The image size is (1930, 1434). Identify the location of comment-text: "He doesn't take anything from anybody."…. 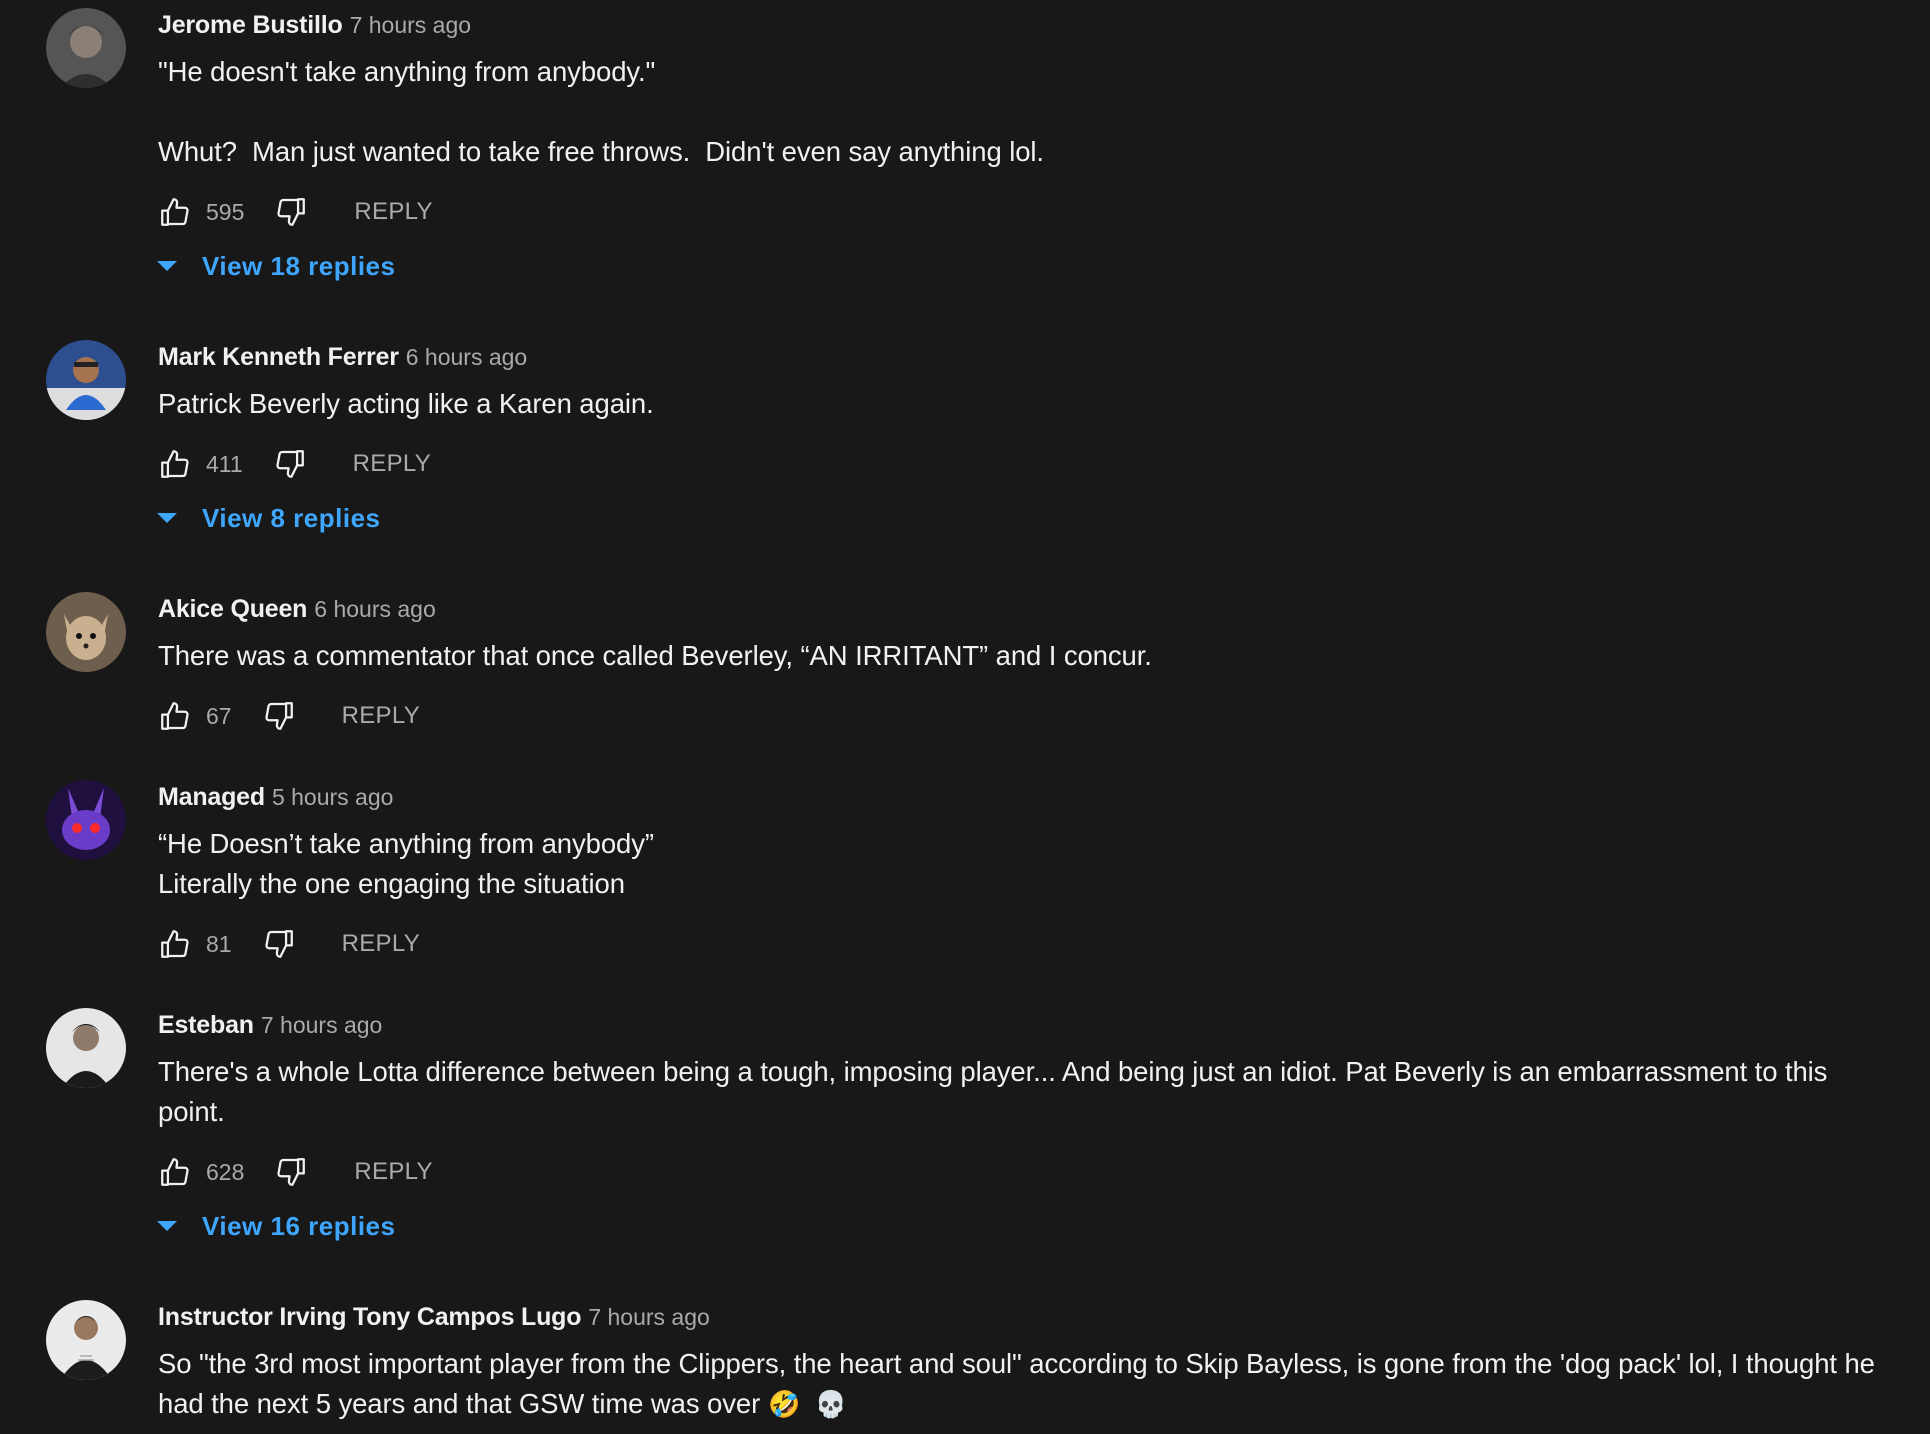
(601, 111).